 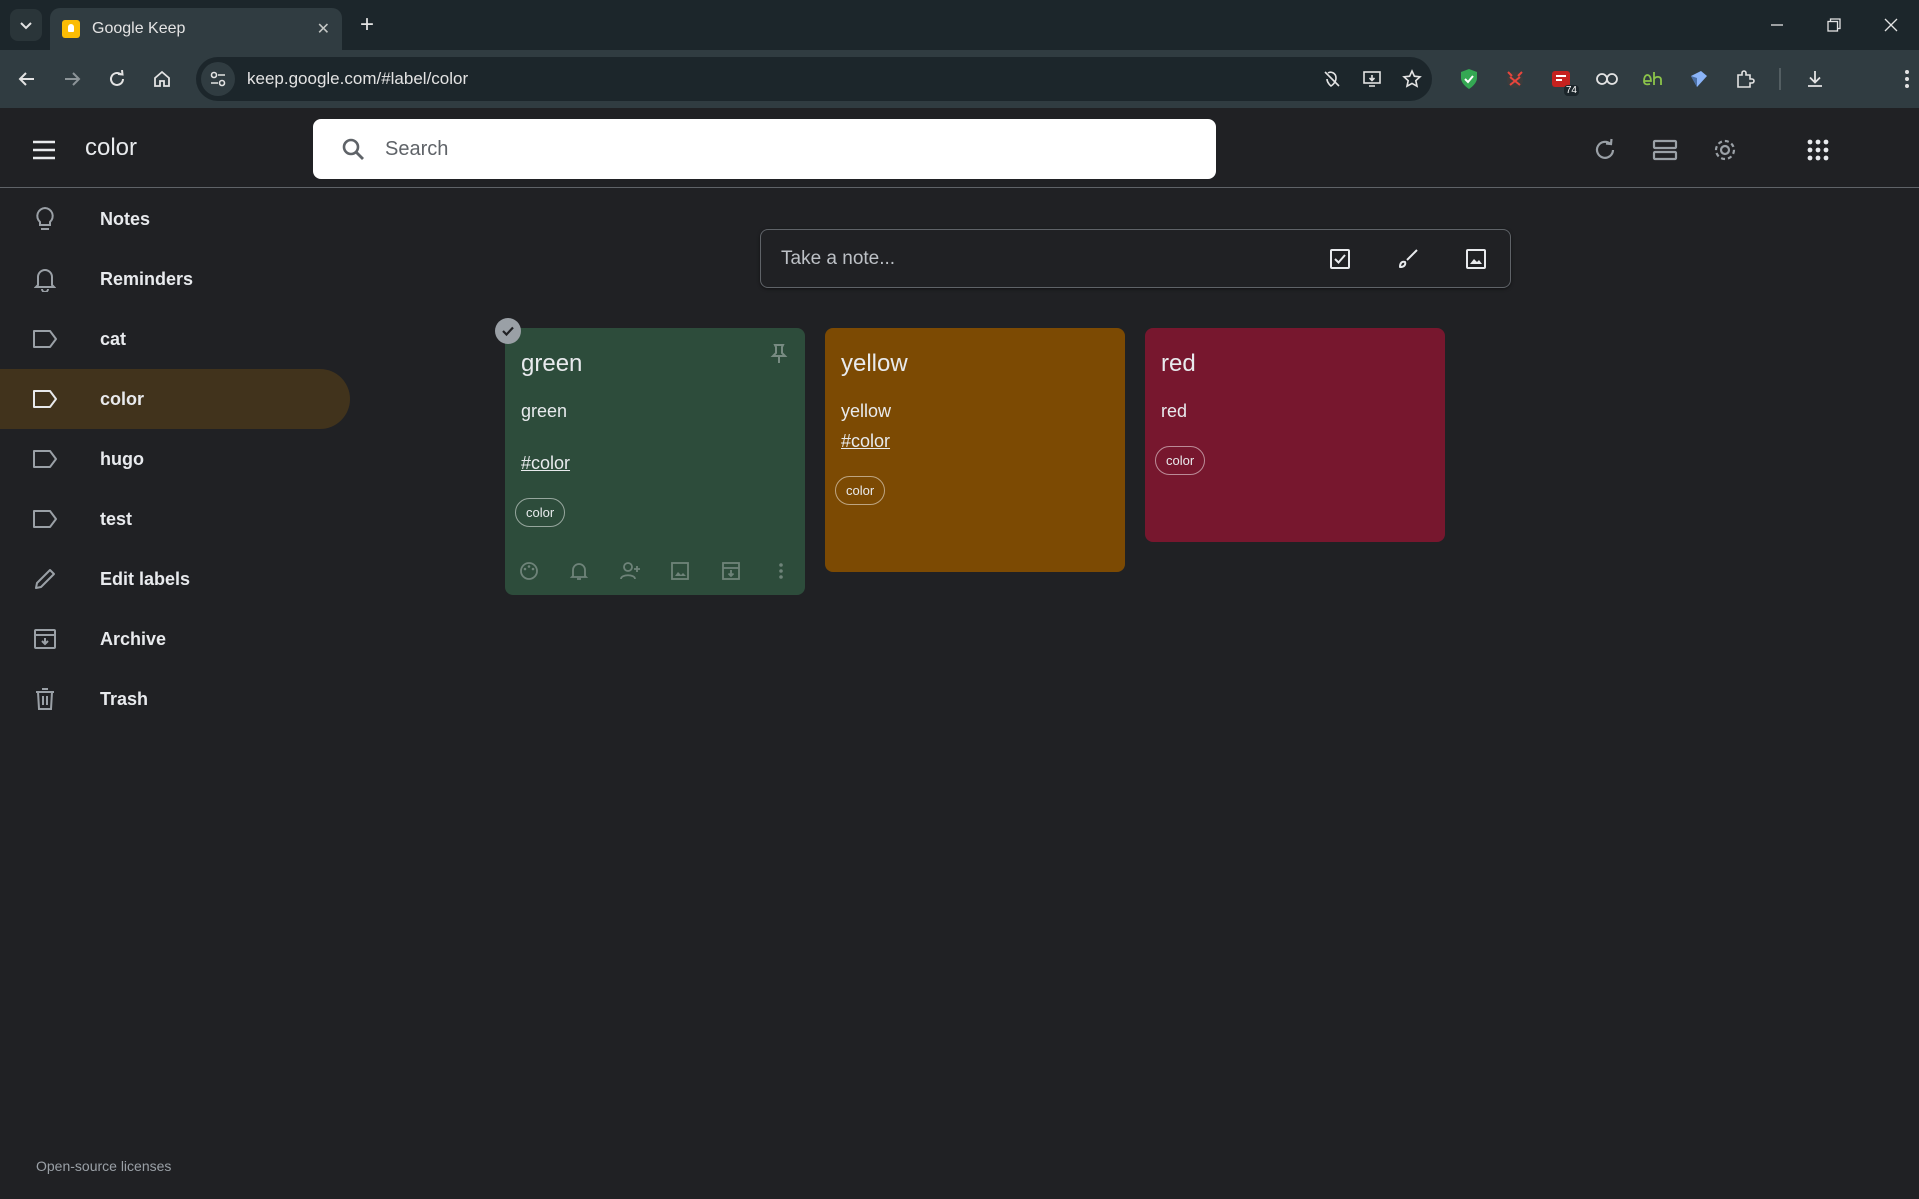 I want to click on refresh-icon, so click(x=1605, y=148).